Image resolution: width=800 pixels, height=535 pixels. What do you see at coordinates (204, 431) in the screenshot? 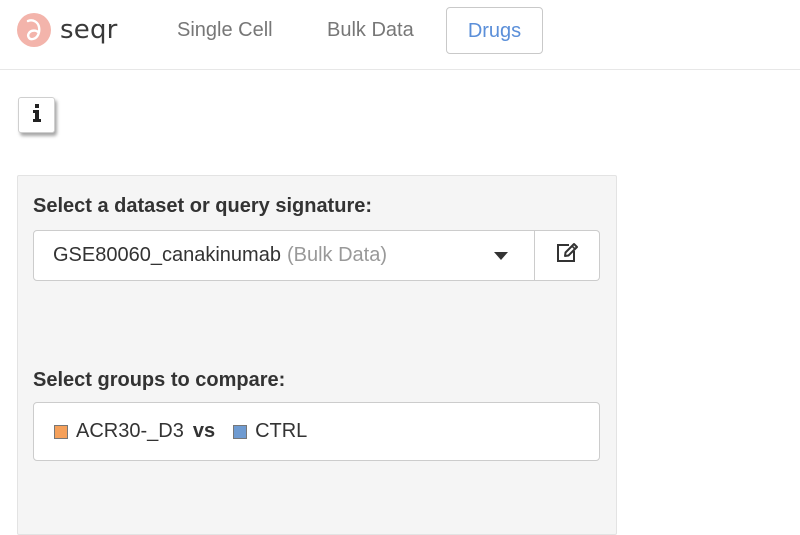
I see `vs-label: vs` at bounding box center [204, 431].